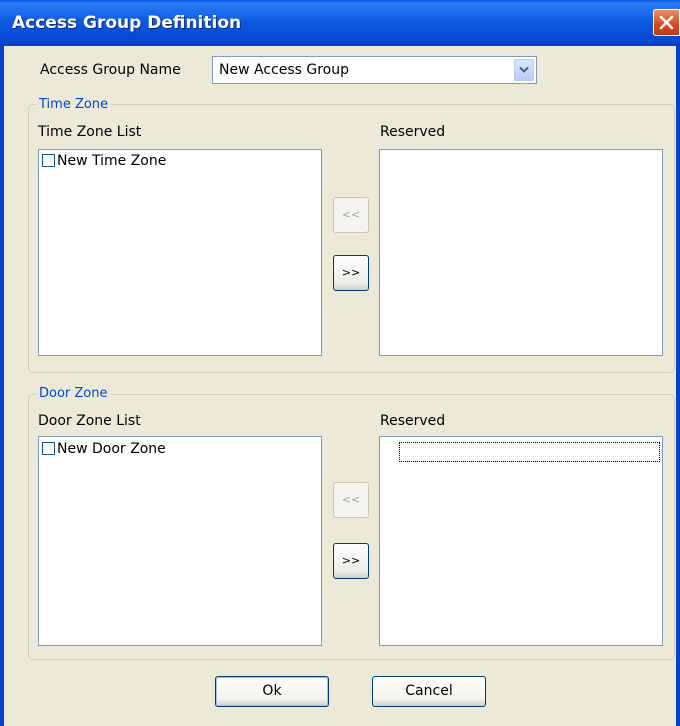 This screenshot has width=680, height=726. What do you see at coordinates (90, 132) in the screenshot?
I see `time-zone-list-label: Time Zone List` at bounding box center [90, 132].